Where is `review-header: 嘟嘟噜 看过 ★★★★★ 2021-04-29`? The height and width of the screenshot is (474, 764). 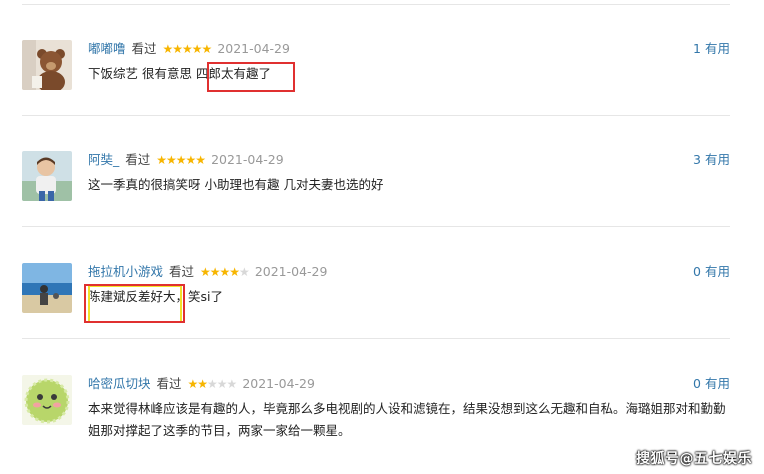 review-header: 嘟嘟噜 看过 ★★★★★ 2021-04-29 is located at coordinates (189, 49).